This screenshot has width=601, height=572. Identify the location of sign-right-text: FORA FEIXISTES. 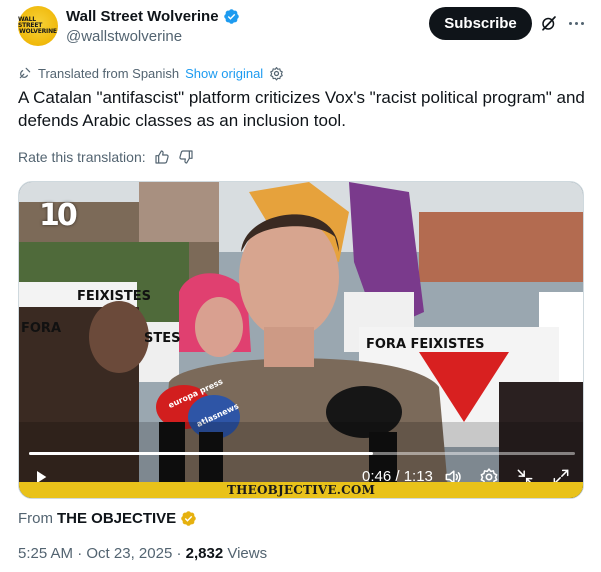
(425, 344).